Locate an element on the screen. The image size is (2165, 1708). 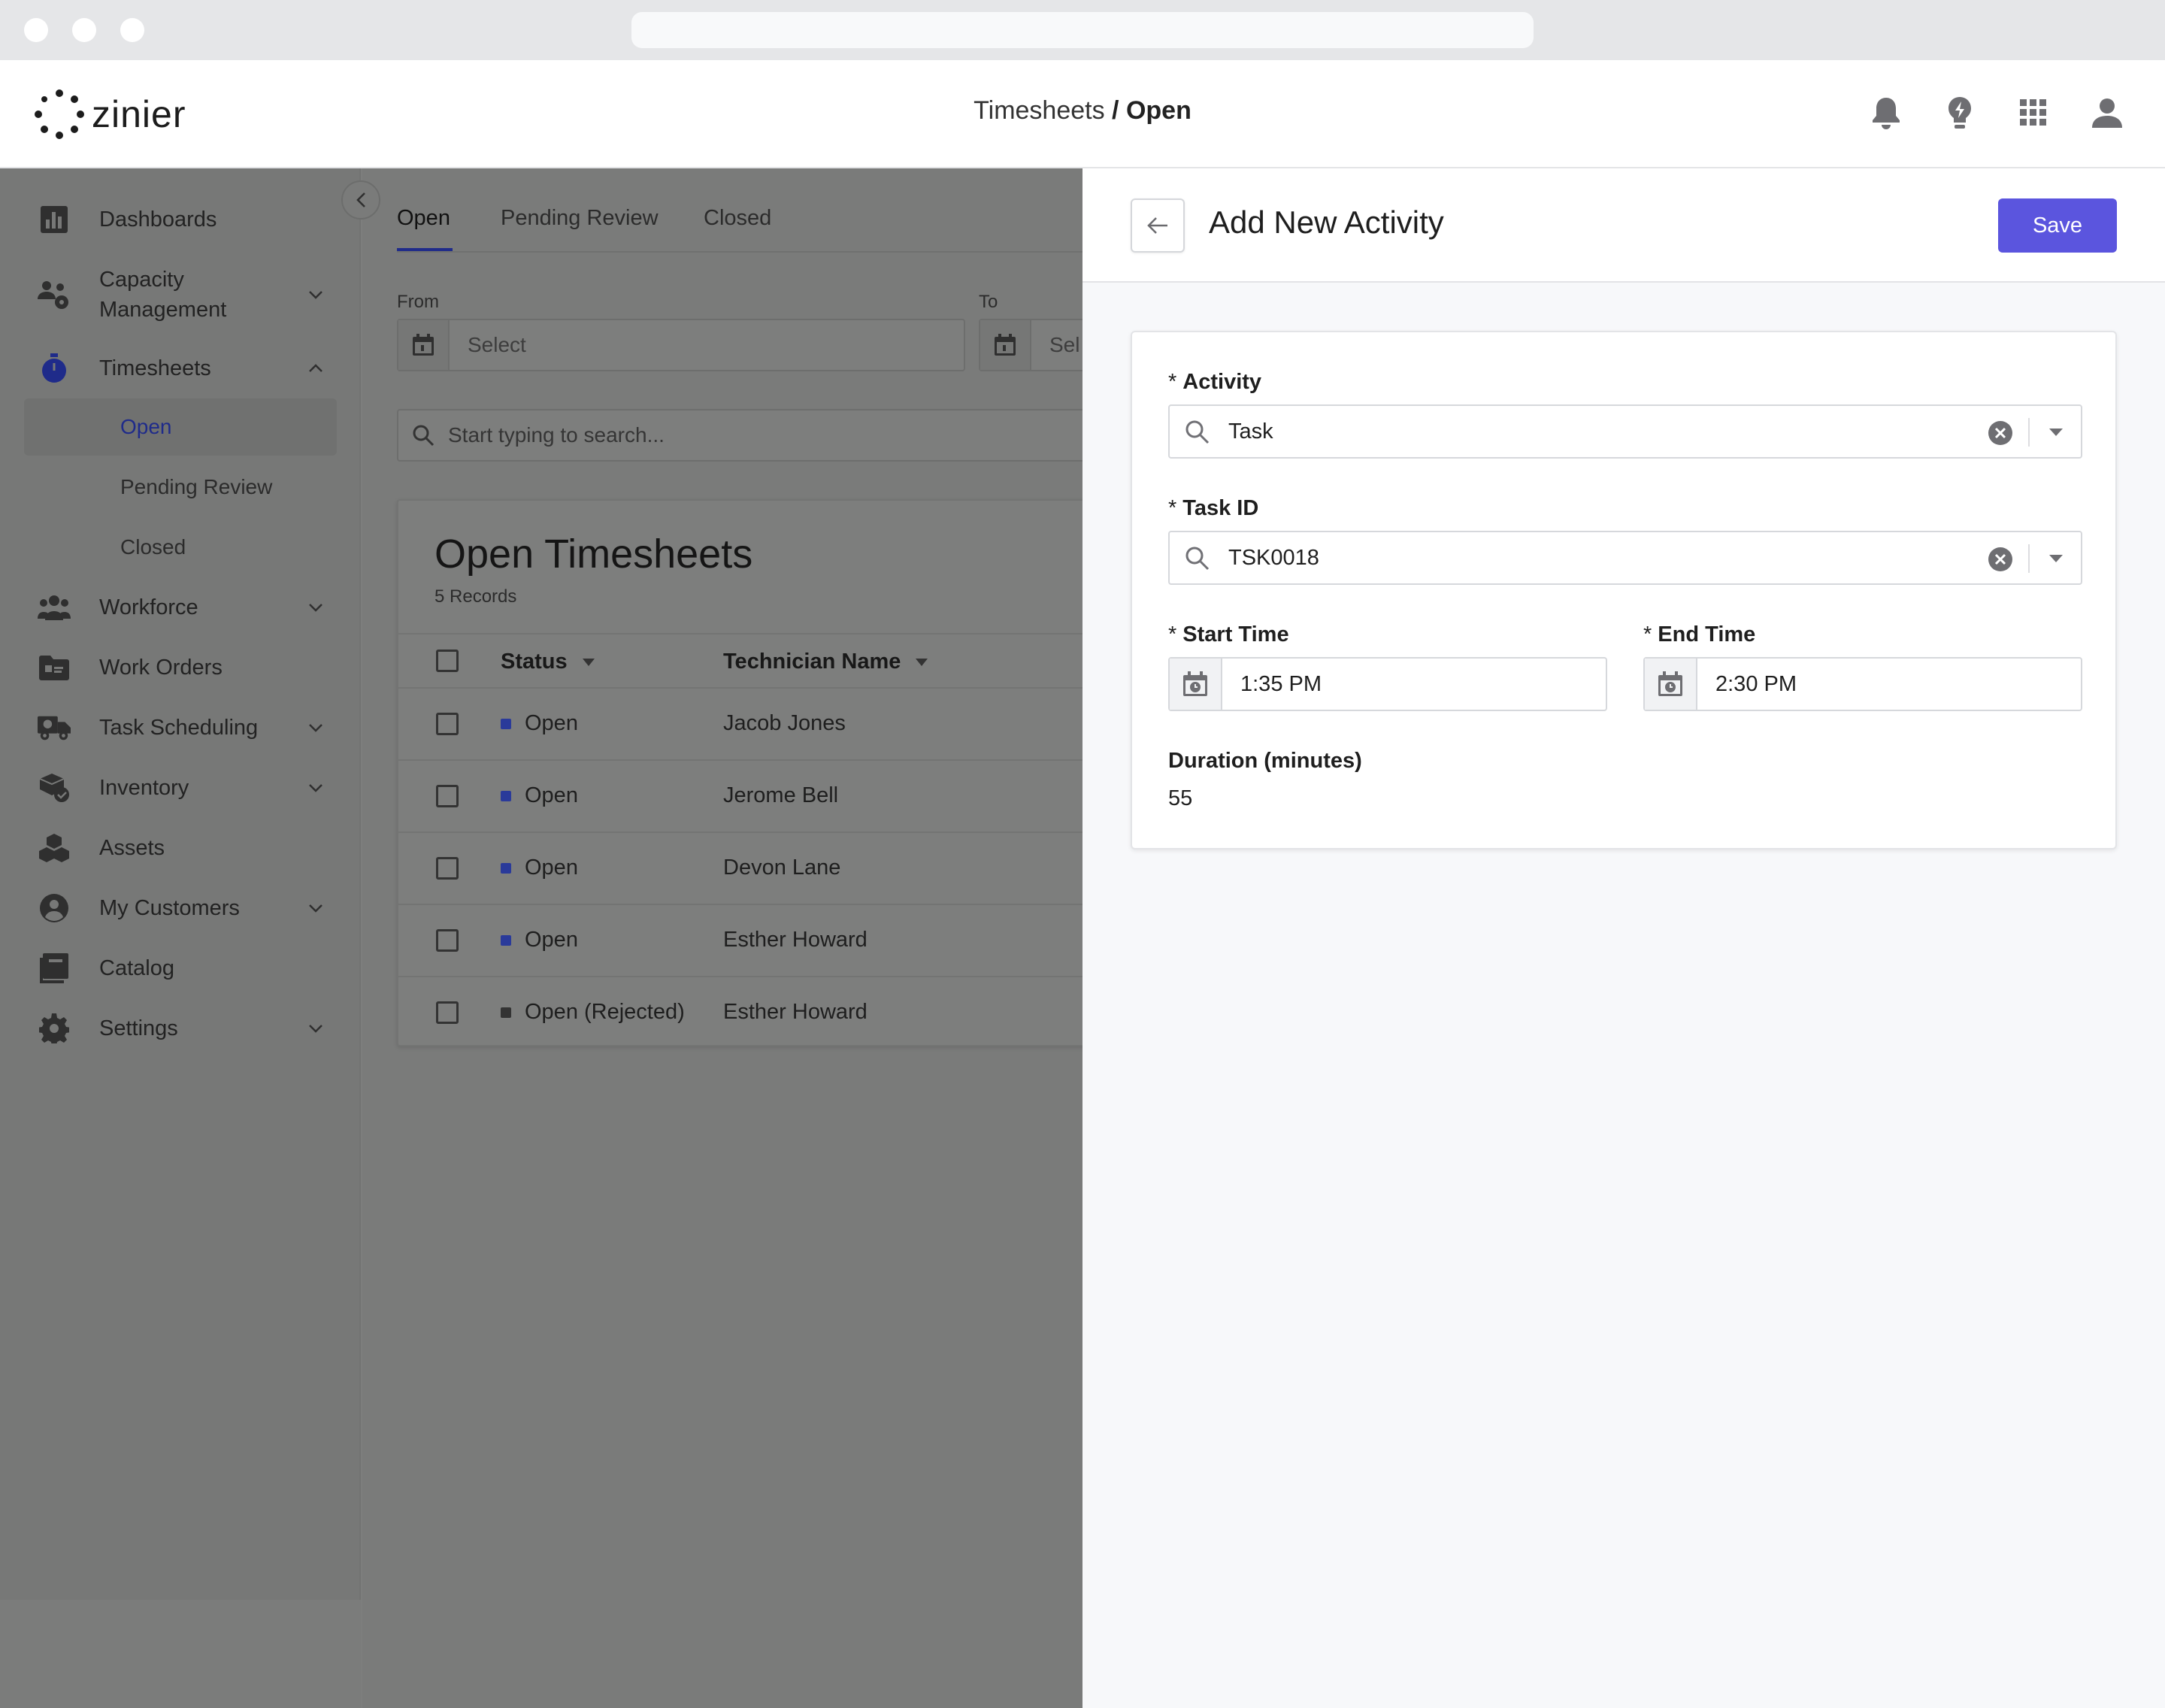
window-close-dot is located at coordinates (36, 30).